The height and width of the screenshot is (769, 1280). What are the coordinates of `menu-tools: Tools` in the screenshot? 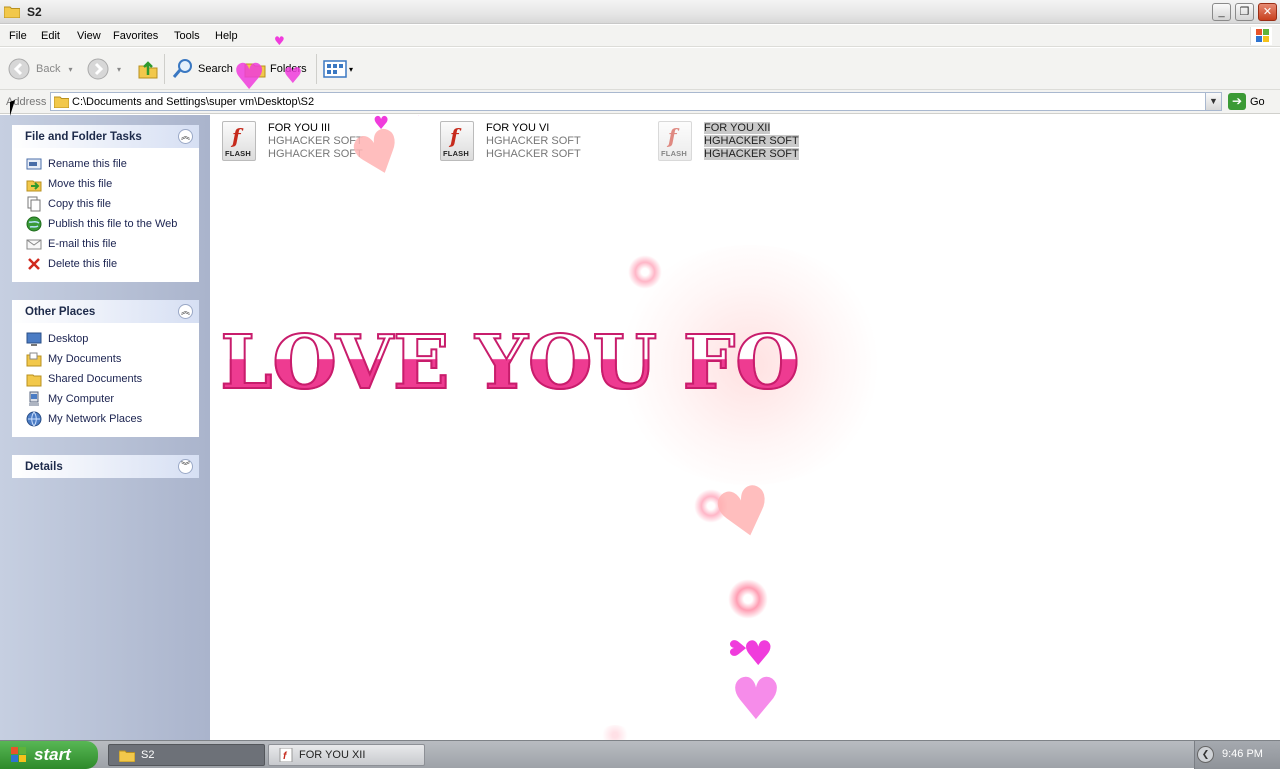 It's located at (187, 36).